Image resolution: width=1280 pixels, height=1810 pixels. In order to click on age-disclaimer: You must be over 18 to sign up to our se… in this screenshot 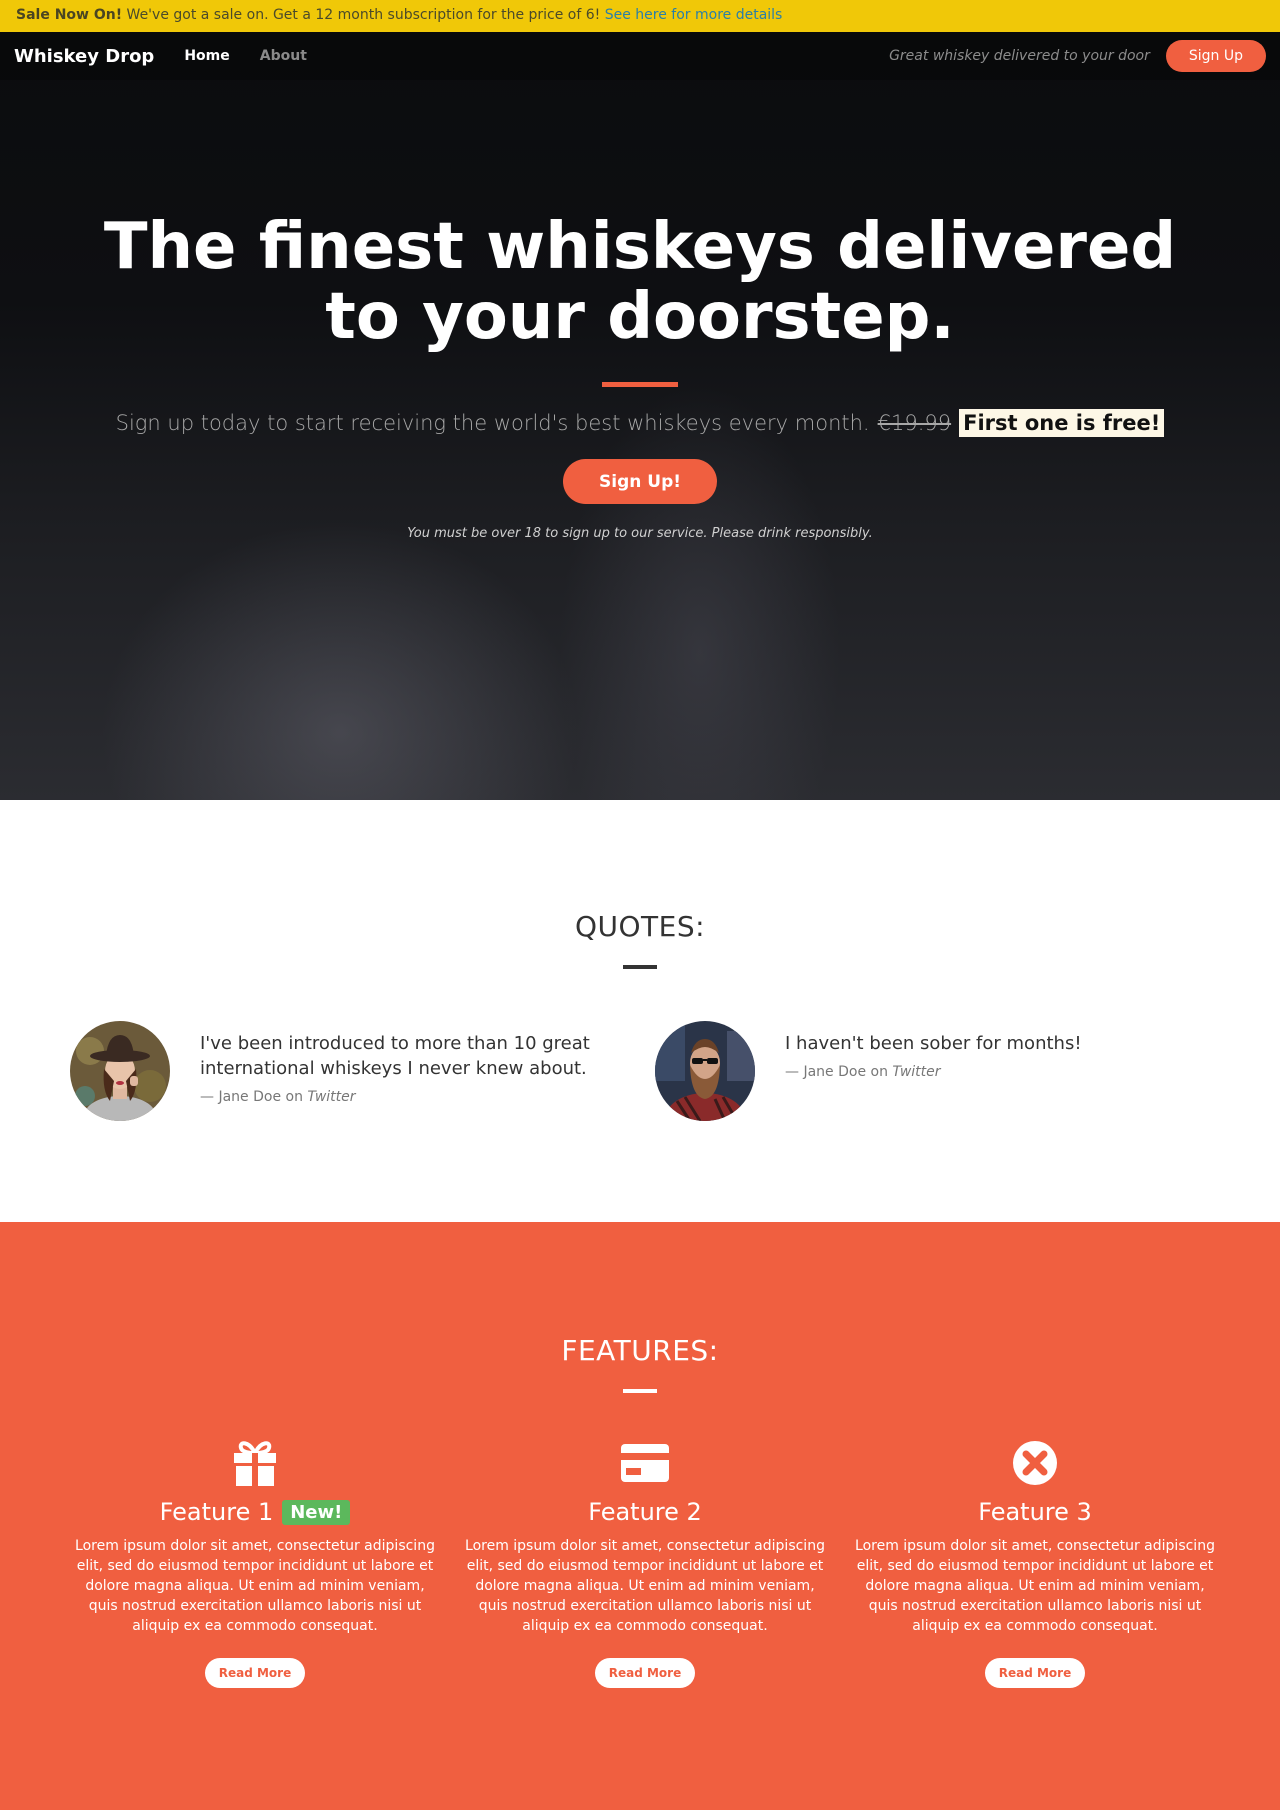, I will do `click(640, 533)`.